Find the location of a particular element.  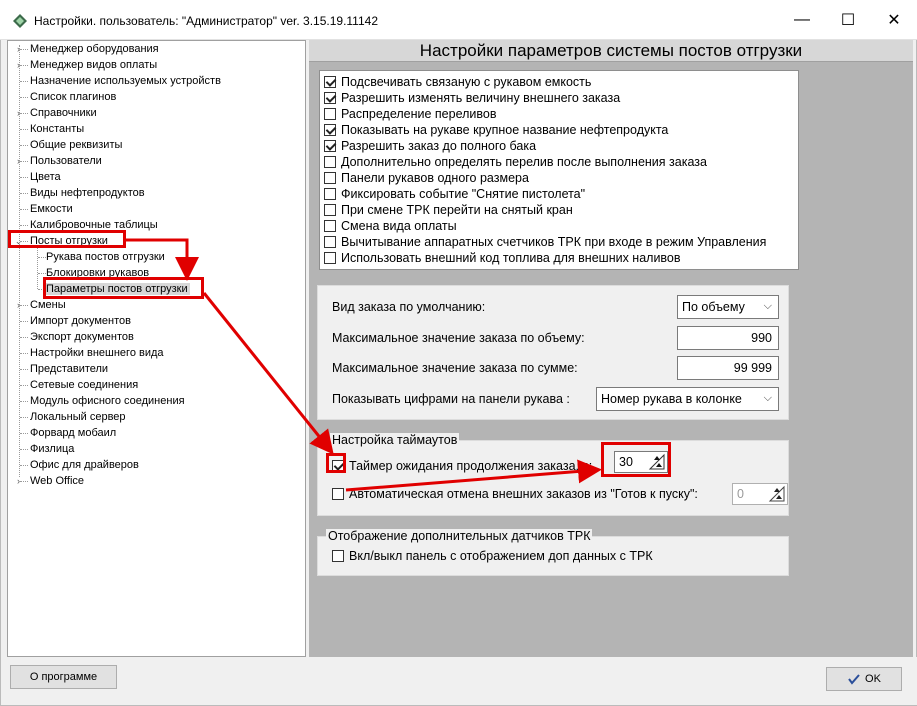

max-volume-input: 990 is located at coordinates (728, 338).